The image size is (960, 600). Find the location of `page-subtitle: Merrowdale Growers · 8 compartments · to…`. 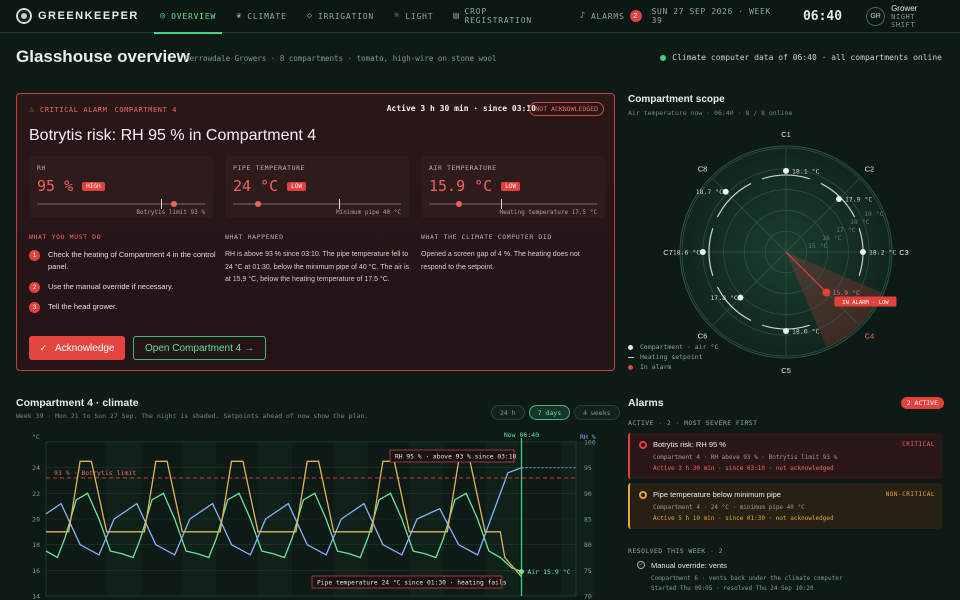

page-subtitle: Merrowdale Growers · 8 compartments · to… is located at coordinates (341, 58).